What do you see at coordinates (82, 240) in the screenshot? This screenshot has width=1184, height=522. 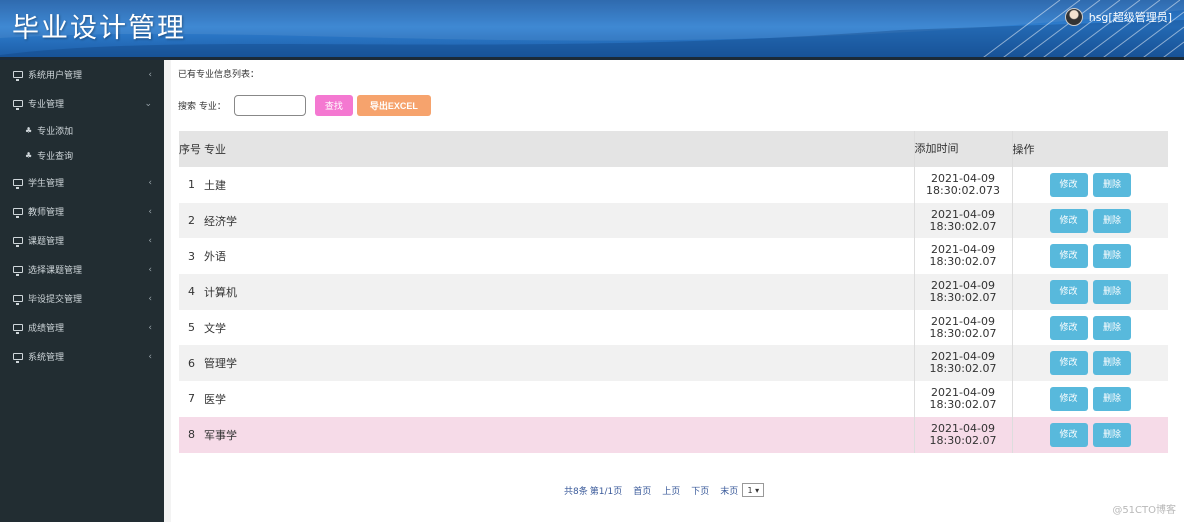 I see `sidebar-item-topics: 课题管理 ‹` at bounding box center [82, 240].